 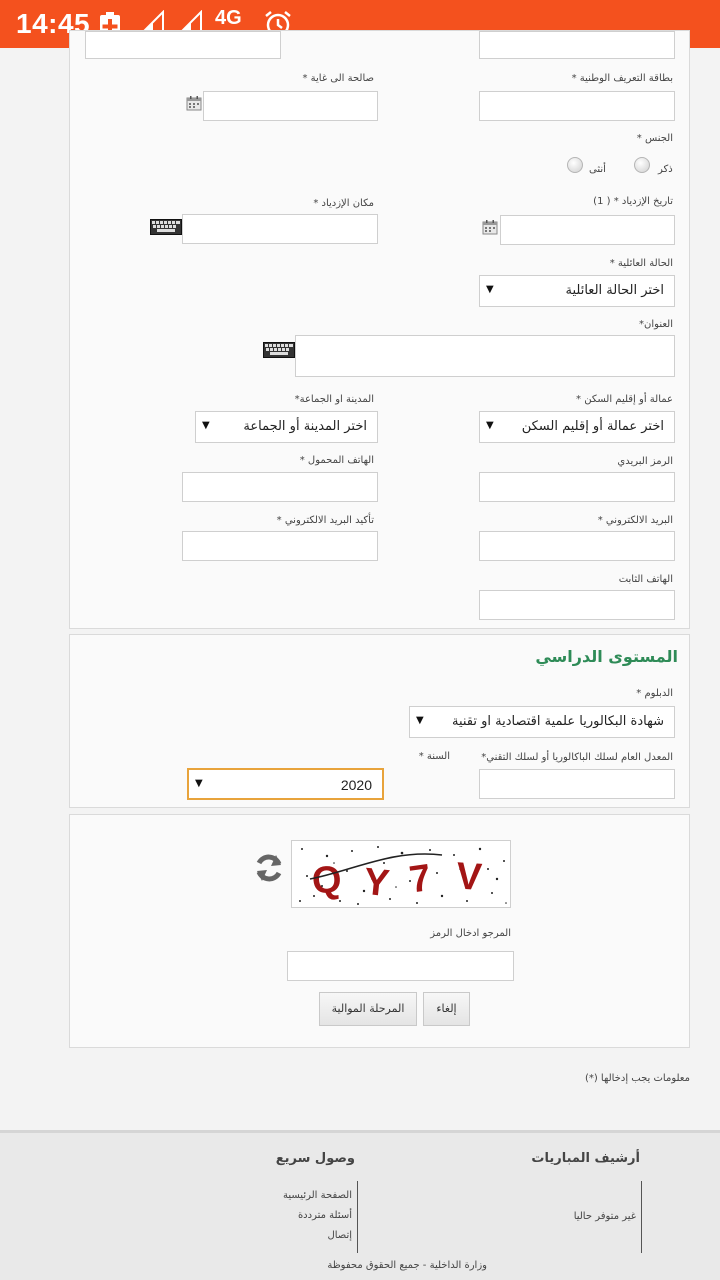 I want to click on required-fields-note: معلومات يجب إدخالها (*), so click(x=637, y=1078).